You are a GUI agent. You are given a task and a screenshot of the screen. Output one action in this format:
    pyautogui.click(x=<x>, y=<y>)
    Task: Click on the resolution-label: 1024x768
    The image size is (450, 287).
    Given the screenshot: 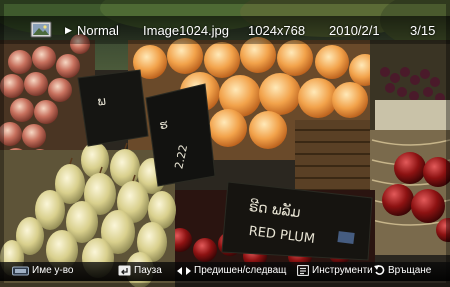 What is the action you would take?
    pyautogui.click(x=277, y=30)
    